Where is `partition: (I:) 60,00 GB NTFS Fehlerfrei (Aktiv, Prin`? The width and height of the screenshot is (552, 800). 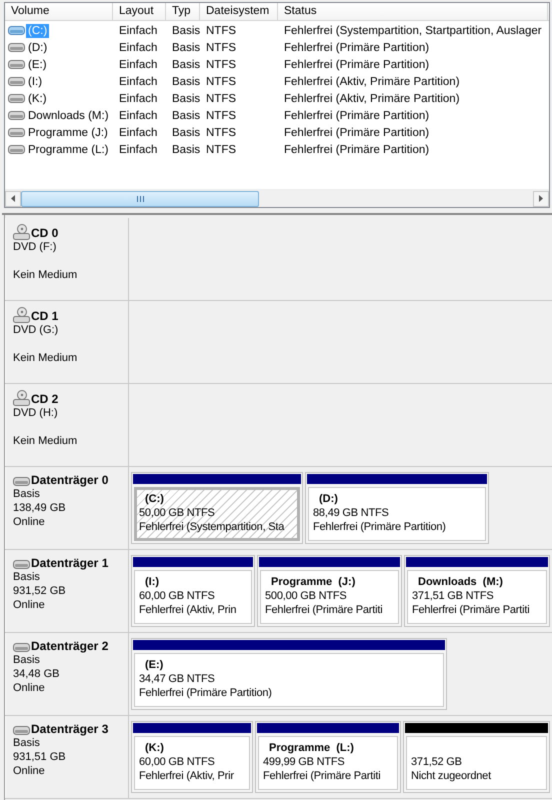
partition: (I:) 60,00 GB NTFS Fehlerfrei (Aktiv, Prin is located at coordinates (193, 591).